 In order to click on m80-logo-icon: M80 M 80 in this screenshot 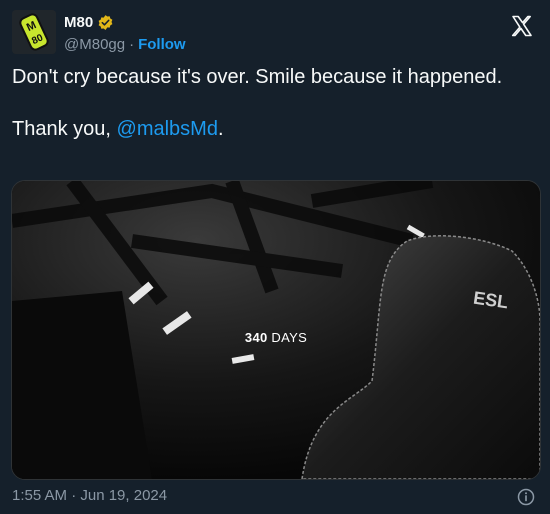, I will do `click(34, 32)`.